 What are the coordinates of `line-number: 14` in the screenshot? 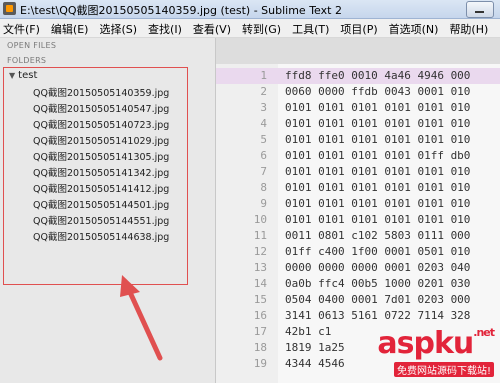 It's located at (260, 283).